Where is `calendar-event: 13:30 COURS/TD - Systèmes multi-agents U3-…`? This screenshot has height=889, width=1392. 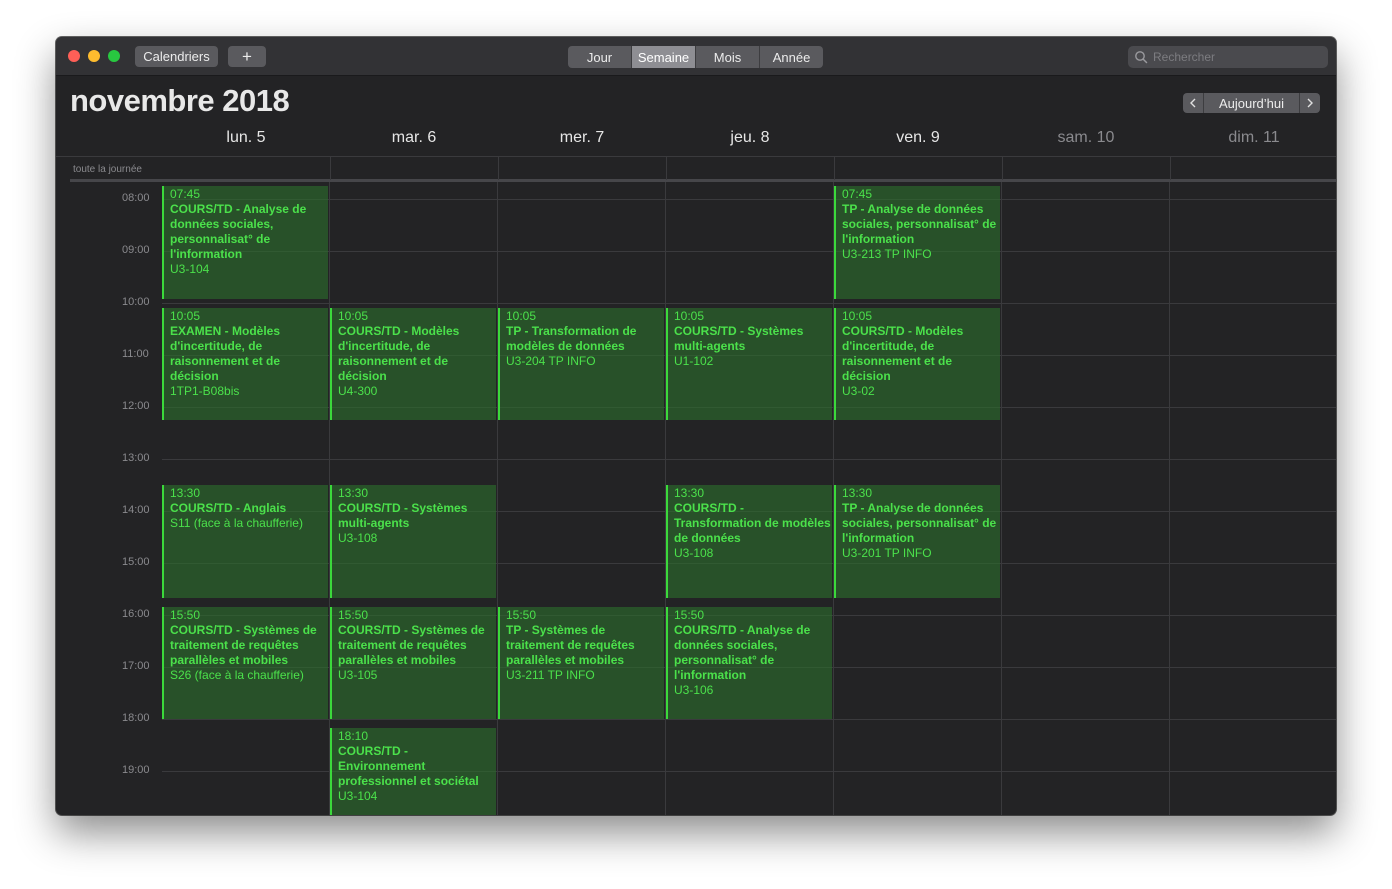 calendar-event: 13:30 COURS/TD - Systèmes multi-agents U3-… is located at coordinates (413, 541).